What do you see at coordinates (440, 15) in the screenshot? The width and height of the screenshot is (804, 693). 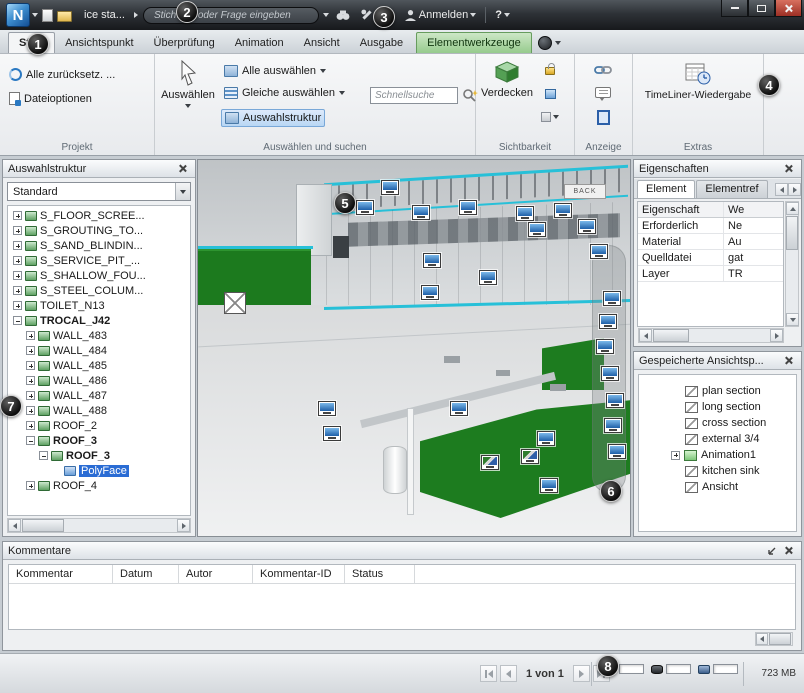 I see `signin-button: Anmelden` at bounding box center [440, 15].